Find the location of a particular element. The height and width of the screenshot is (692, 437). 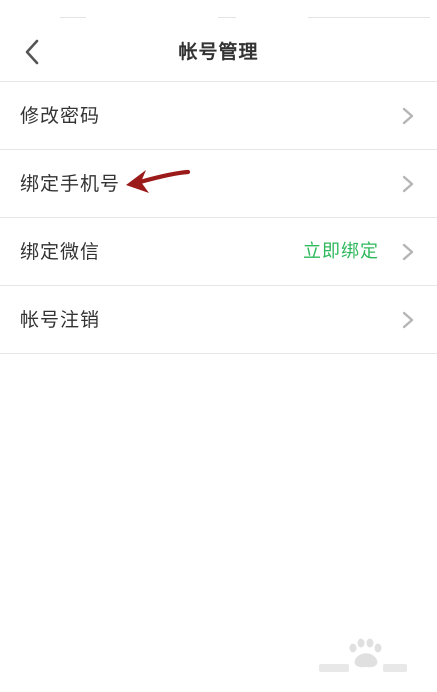

page-title: 帐号管理 is located at coordinates (218, 52).